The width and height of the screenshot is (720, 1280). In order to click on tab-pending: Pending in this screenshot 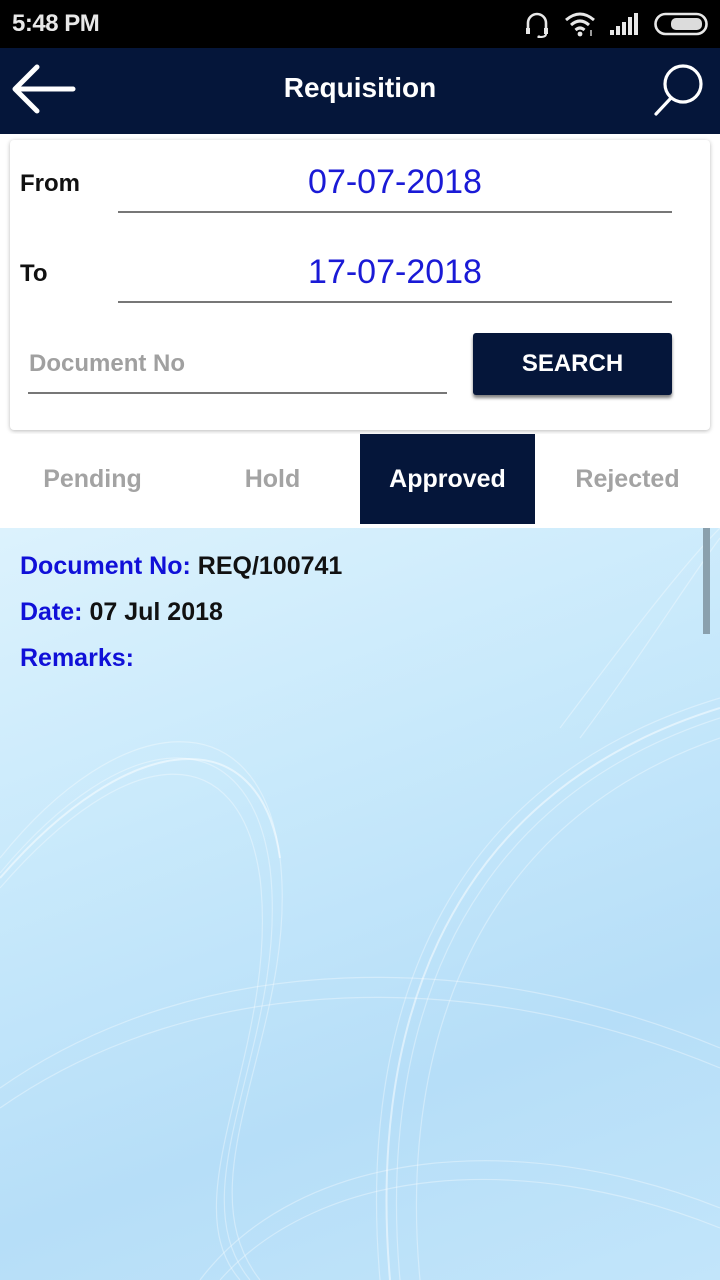, I will do `click(92, 479)`.